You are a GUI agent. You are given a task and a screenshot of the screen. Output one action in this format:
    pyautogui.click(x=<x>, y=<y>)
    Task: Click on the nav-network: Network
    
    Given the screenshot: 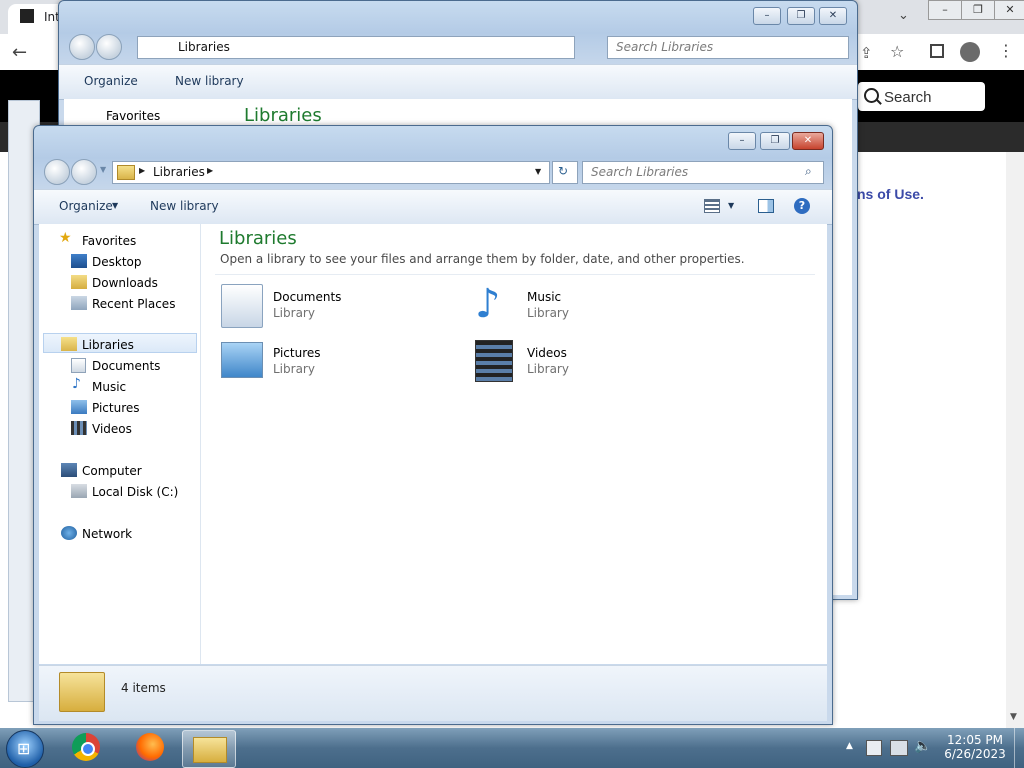 What is the action you would take?
    pyautogui.click(x=107, y=534)
    